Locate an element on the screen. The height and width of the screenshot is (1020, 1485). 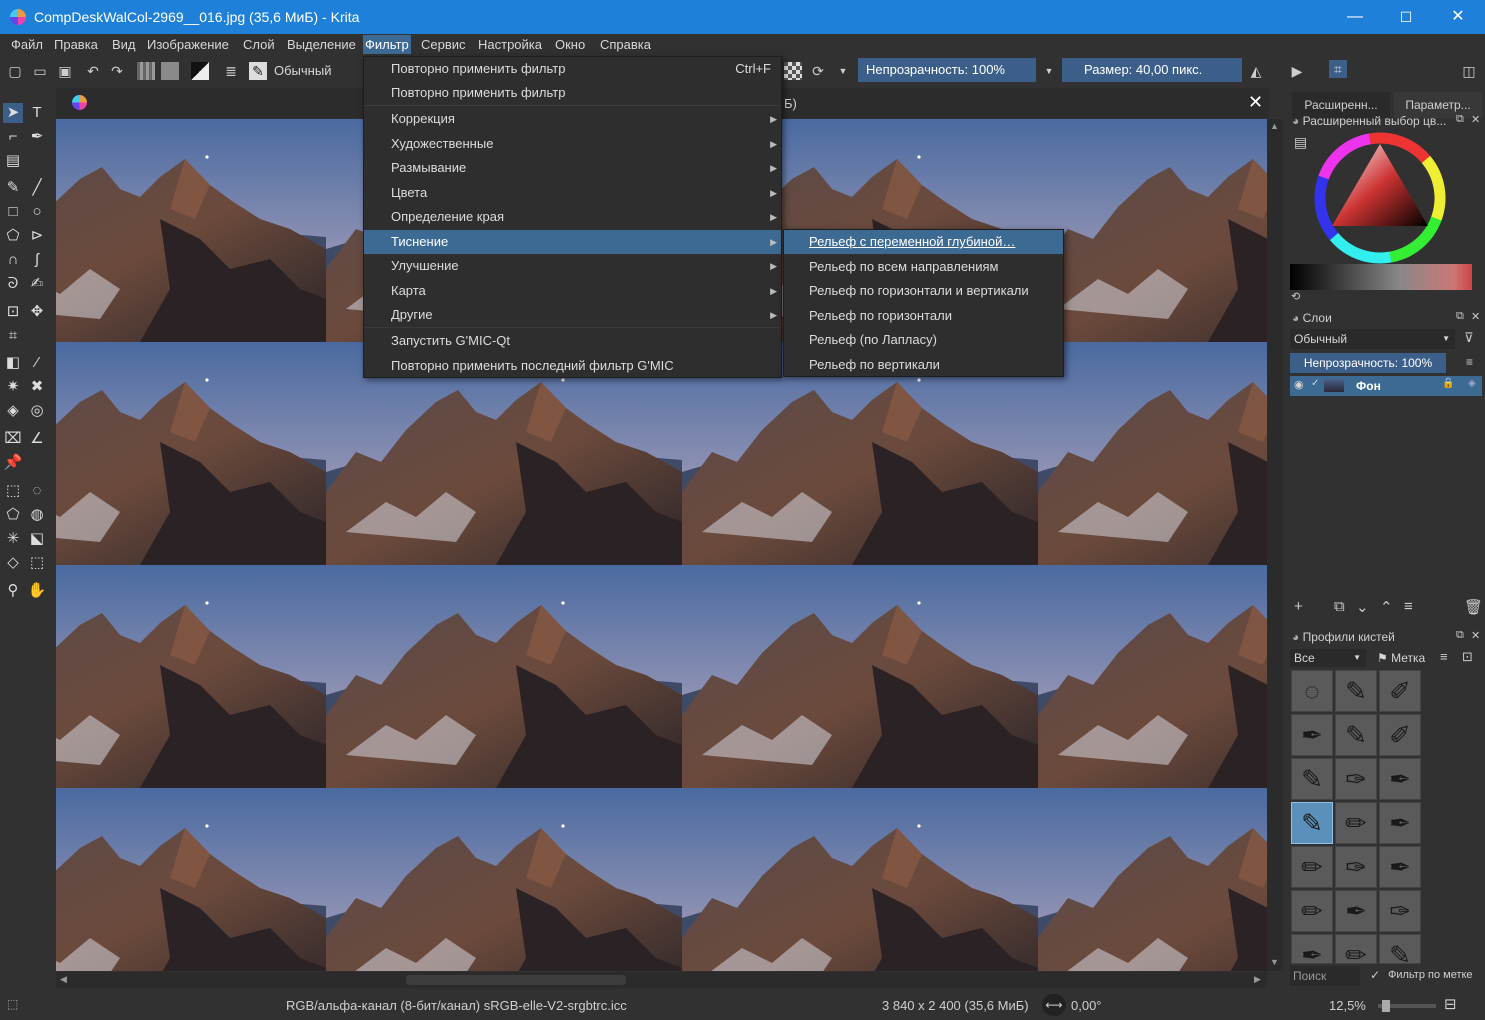
layer-row: ◉ ✓ Фон 🔒 ◈ is located at coordinates (1386, 386).